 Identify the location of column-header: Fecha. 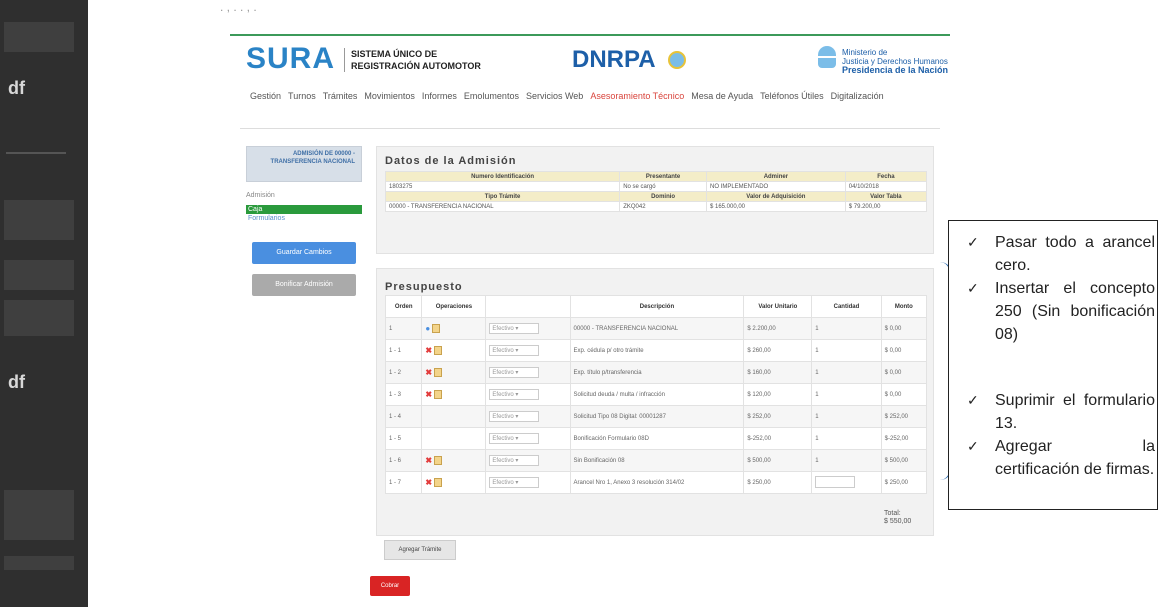
(886, 176).